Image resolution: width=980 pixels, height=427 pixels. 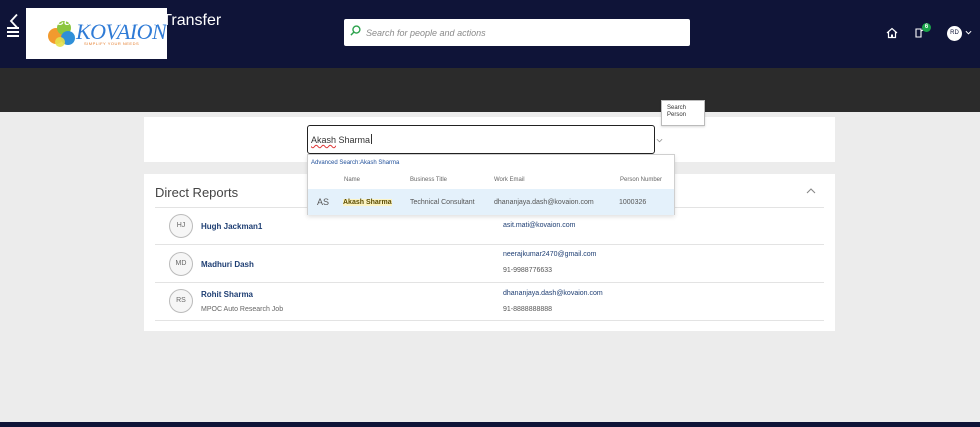 What do you see at coordinates (811, 190) in the screenshot?
I see `chevron-up-icon` at bounding box center [811, 190].